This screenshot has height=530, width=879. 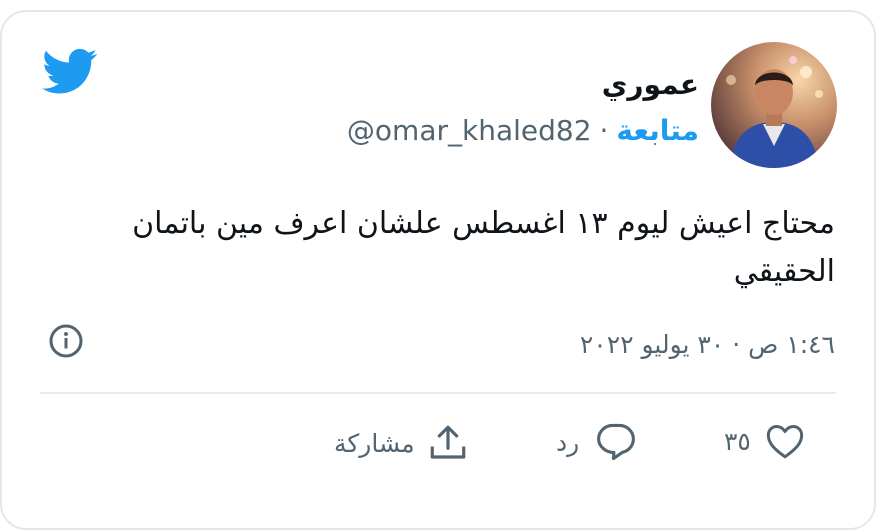 I want to click on tweet-timestamp: ١:٤٦ ص · ٣٠ يوليو ٢٠٢٢, so click(x=707, y=344).